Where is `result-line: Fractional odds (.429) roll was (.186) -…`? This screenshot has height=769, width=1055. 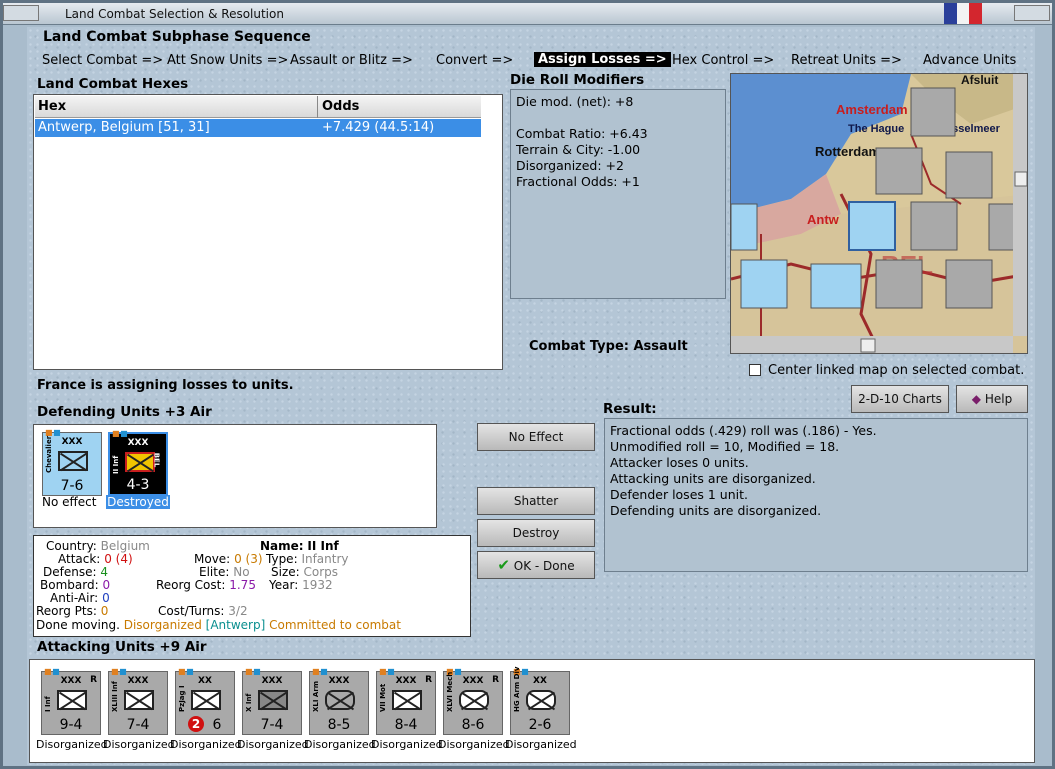
result-line: Fractional odds (.429) roll was (.186) -… is located at coordinates (743, 430).